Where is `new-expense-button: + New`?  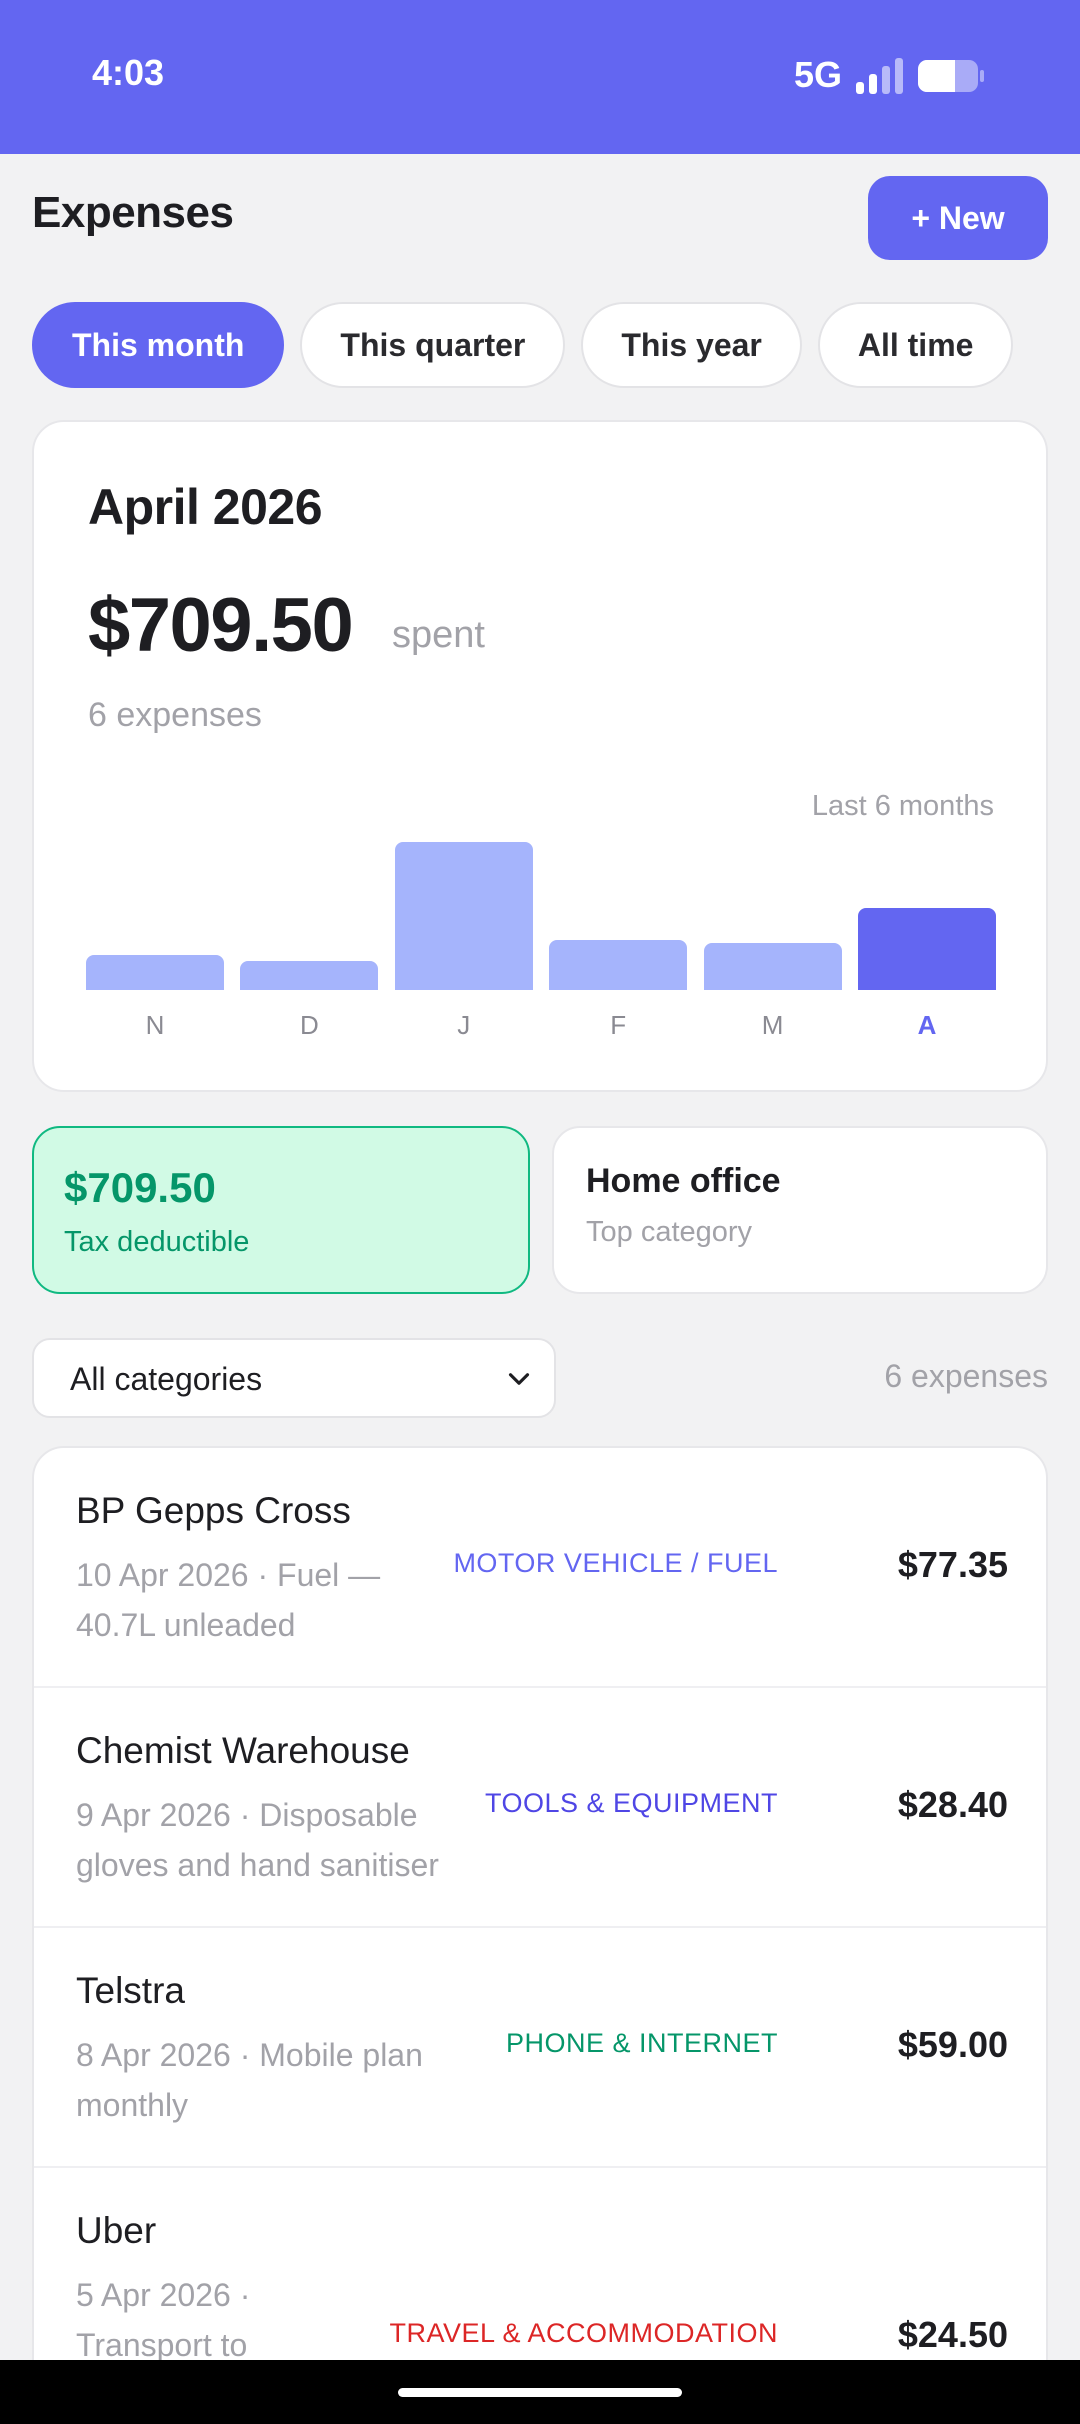
new-expense-button: + New is located at coordinates (958, 218).